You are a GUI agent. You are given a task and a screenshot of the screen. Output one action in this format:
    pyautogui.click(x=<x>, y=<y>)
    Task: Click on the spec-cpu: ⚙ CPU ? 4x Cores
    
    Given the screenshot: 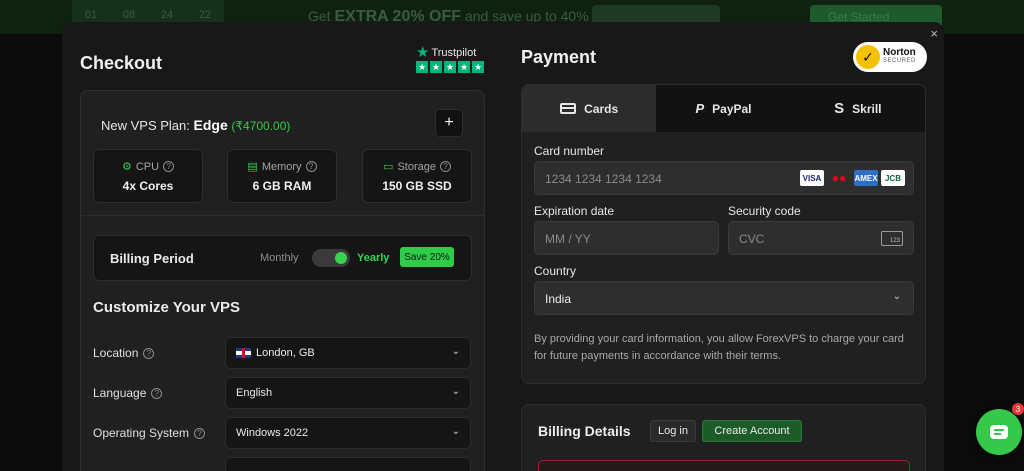 What is the action you would take?
    pyautogui.click(x=148, y=176)
    